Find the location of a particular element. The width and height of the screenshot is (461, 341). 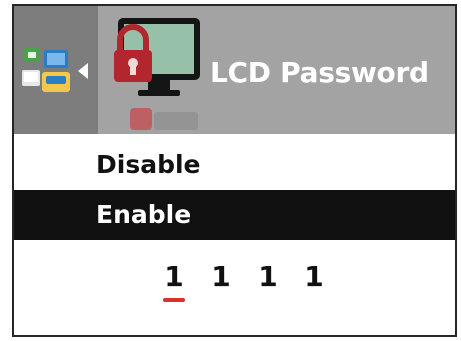

password-digit-4: 1 is located at coordinates (314, 276).